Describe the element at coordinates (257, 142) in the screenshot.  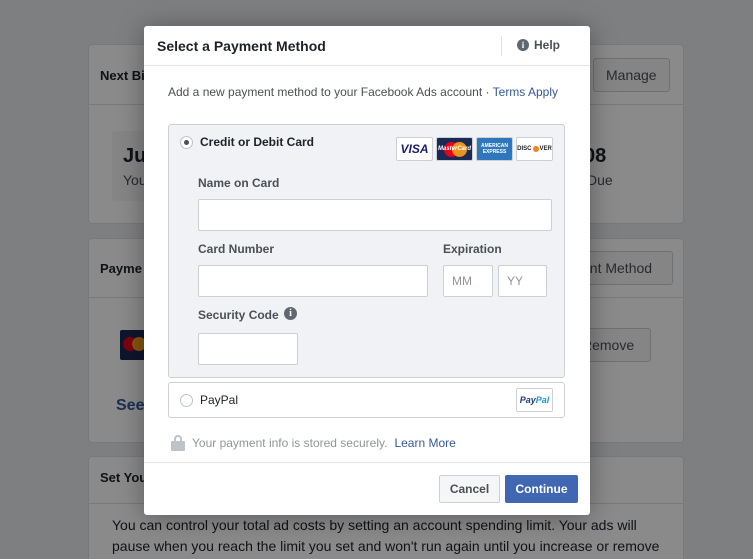
I see `credit-card-label: Credit or Debit Card` at that location.